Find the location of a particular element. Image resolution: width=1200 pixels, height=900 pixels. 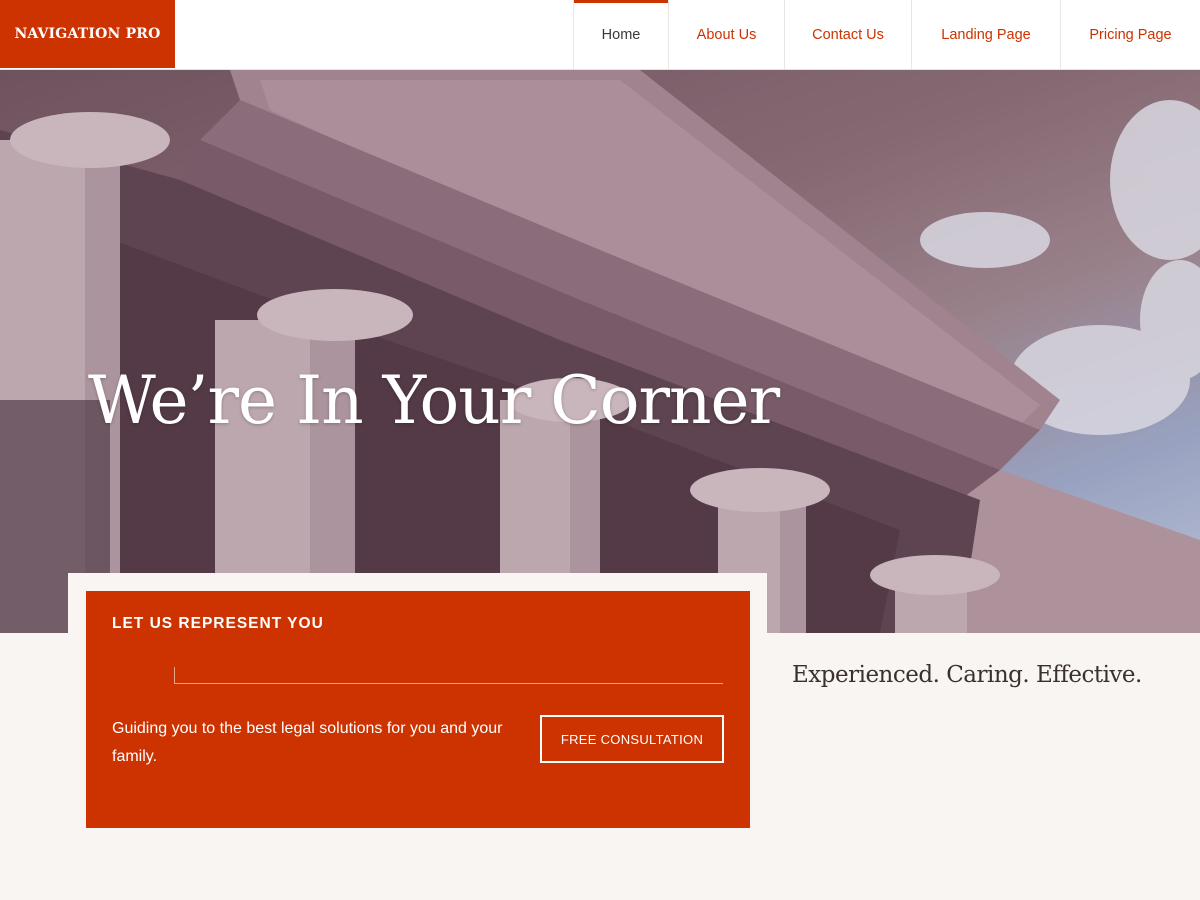

nav-item-label: Home is located at coordinates (621, 34).